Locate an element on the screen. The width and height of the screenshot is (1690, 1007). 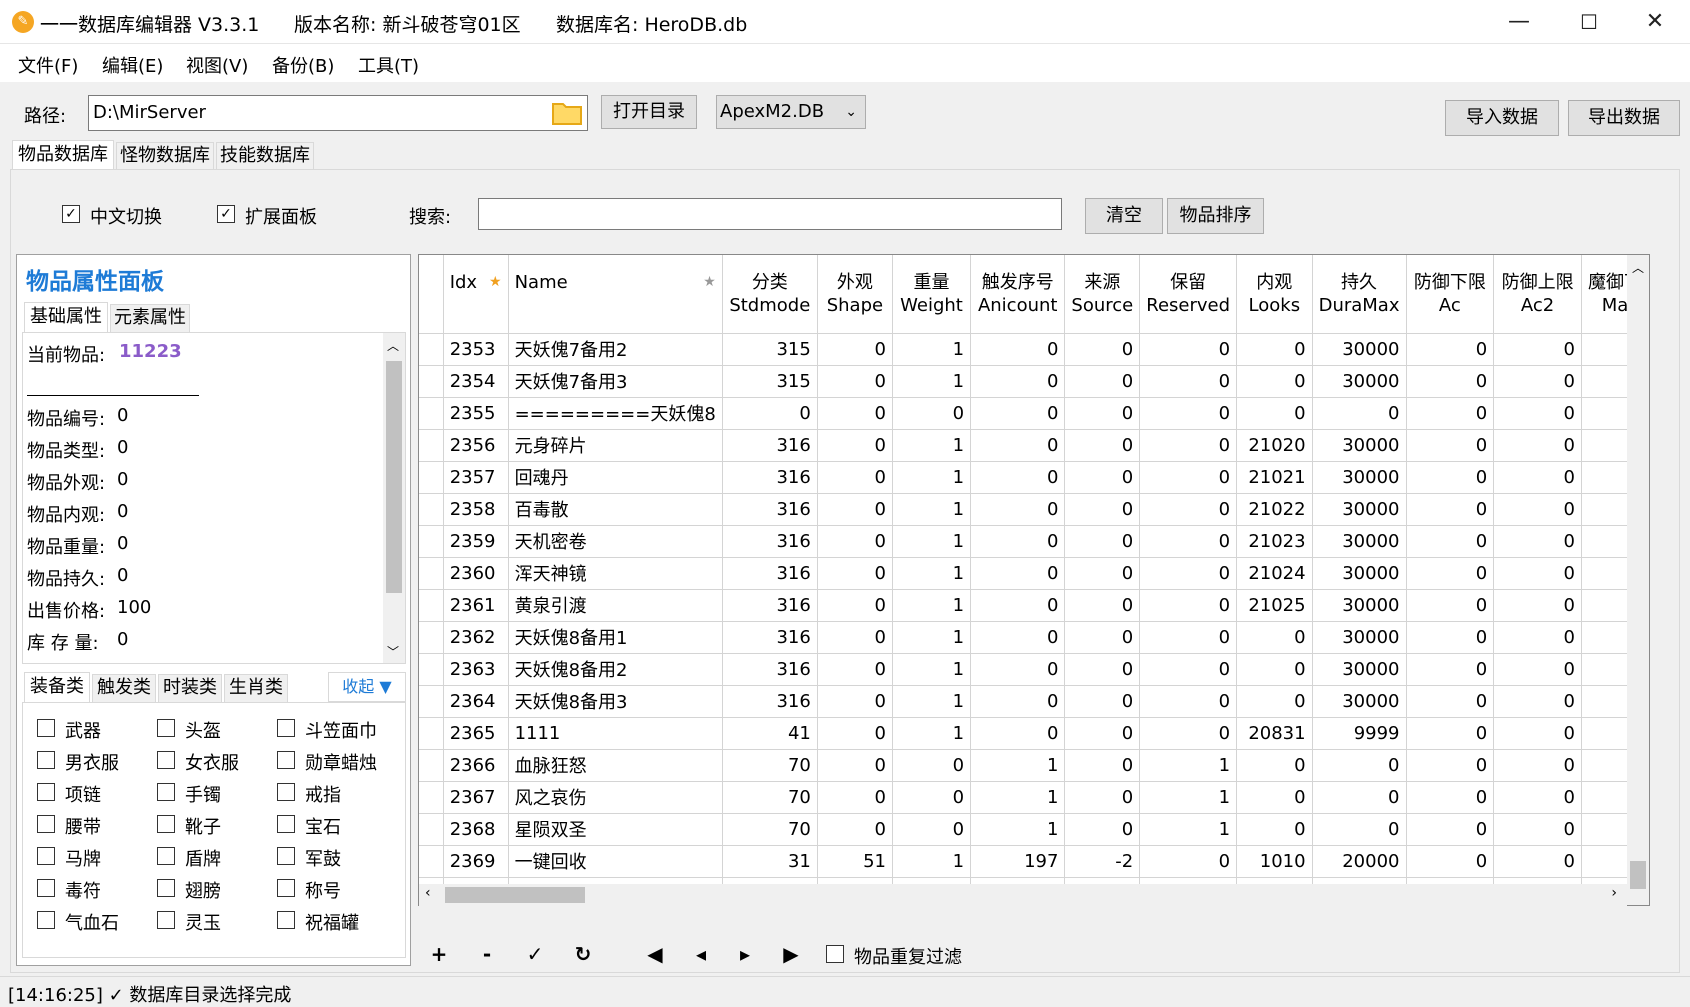
table-cell: 天妖傀8备用3 is located at coordinates (615, 701).